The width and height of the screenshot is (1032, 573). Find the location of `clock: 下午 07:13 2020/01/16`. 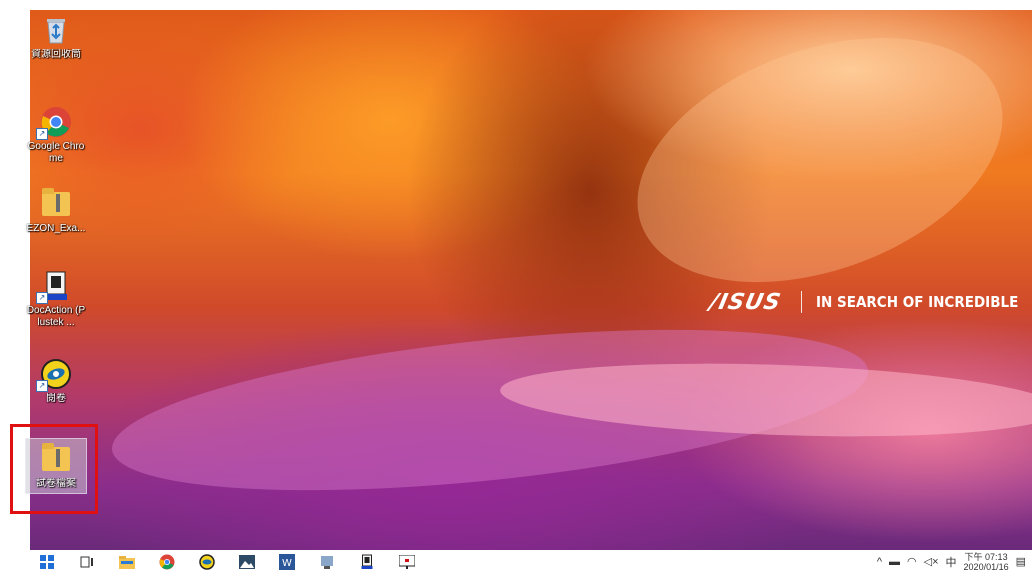

clock: 下午 07:13 2020/01/16 is located at coordinates (986, 562).